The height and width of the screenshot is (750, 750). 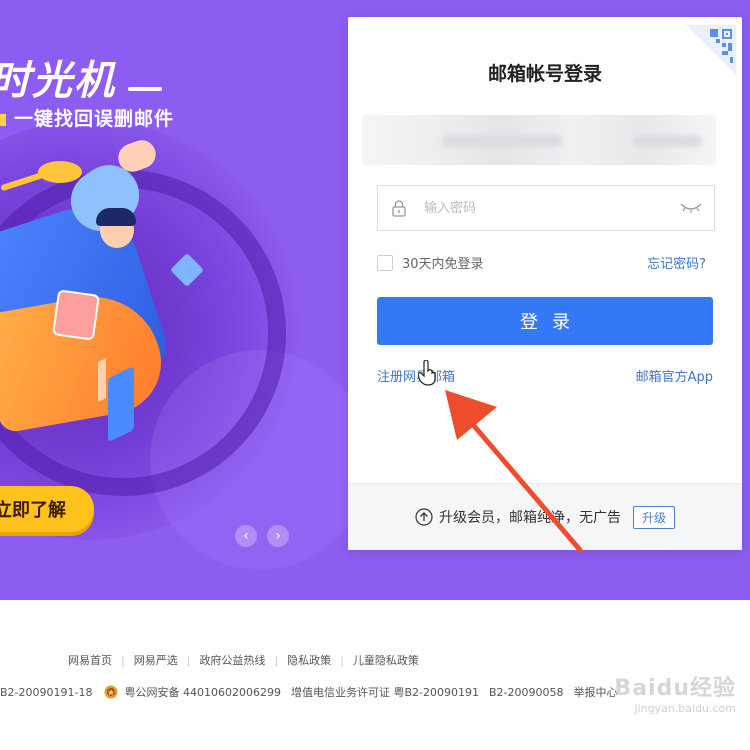 I want to click on lock-icon, so click(x=399, y=208).